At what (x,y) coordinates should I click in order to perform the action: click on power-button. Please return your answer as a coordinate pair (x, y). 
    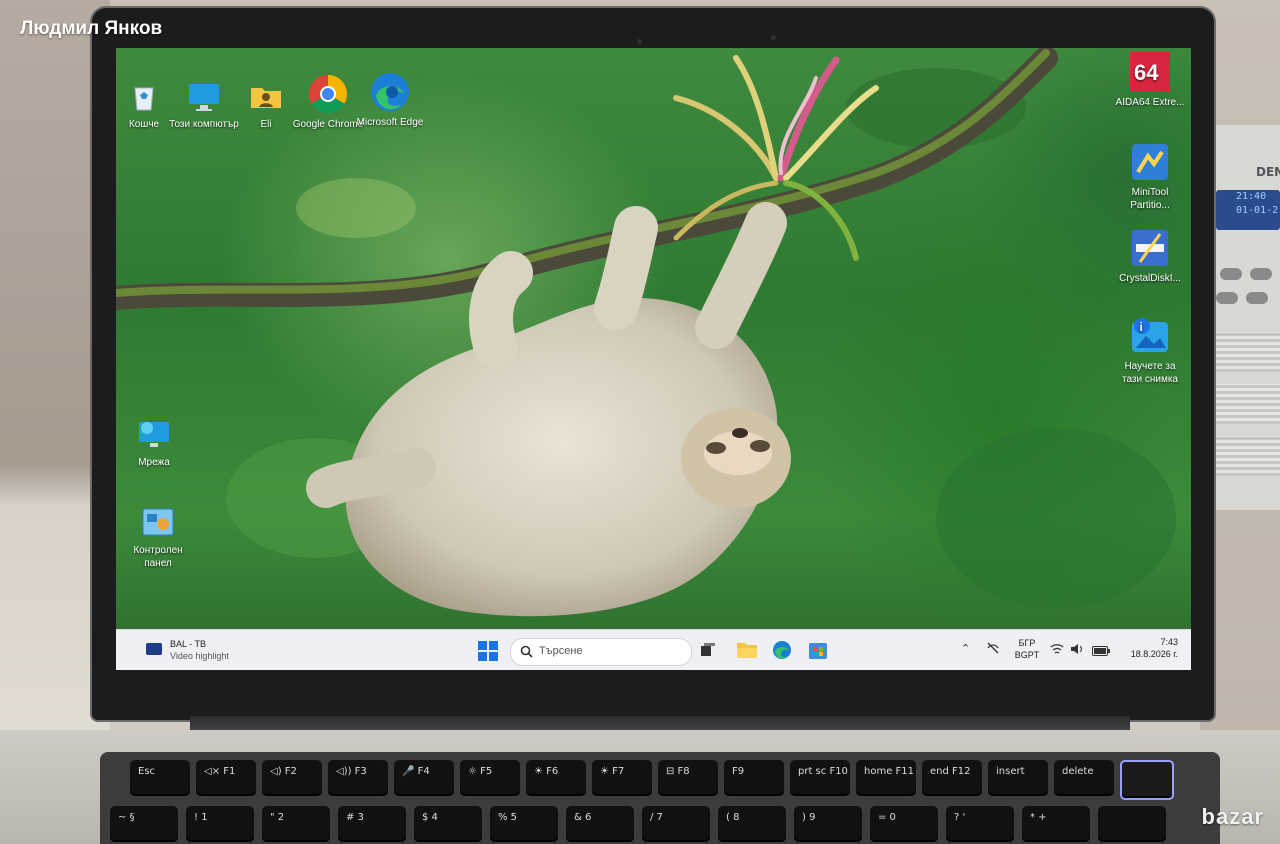
    Looking at the image, I should click on (1147, 780).